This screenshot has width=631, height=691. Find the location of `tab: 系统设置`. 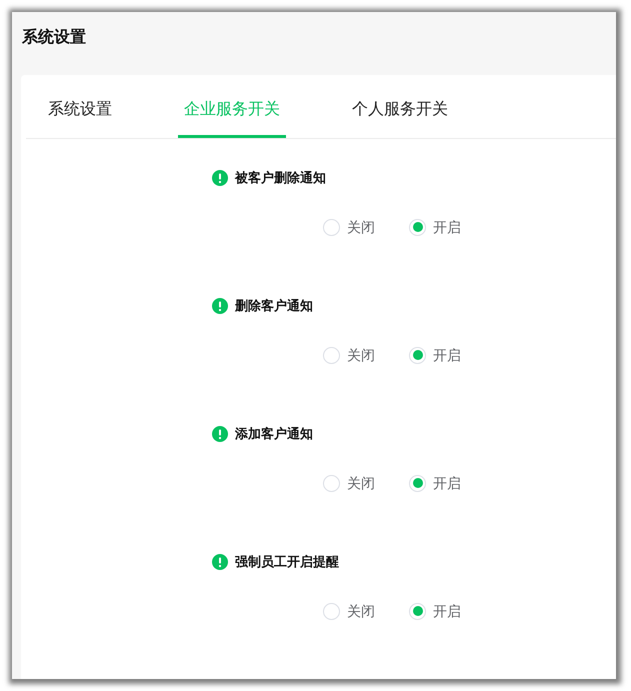

tab: 系统设置 is located at coordinates (80, 118).